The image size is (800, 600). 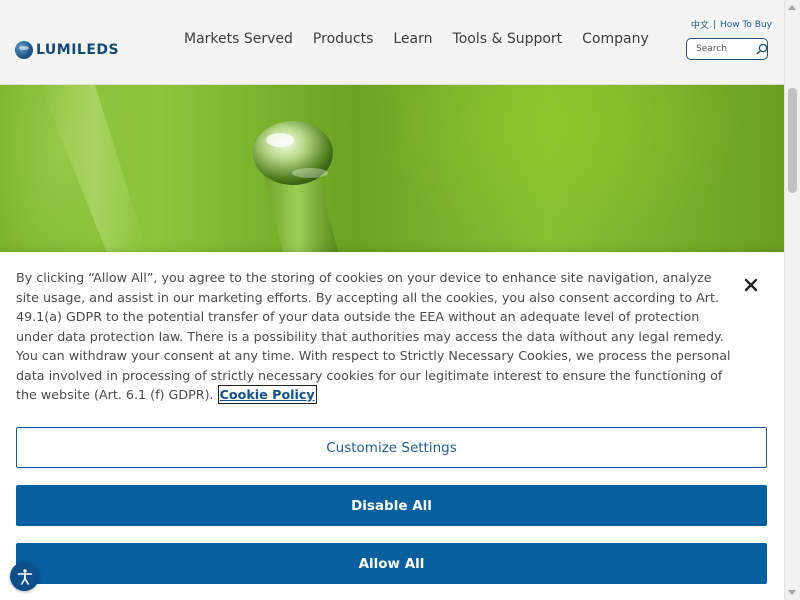 I want to click on water-droplet-illustration, so click(x=190, y=172).